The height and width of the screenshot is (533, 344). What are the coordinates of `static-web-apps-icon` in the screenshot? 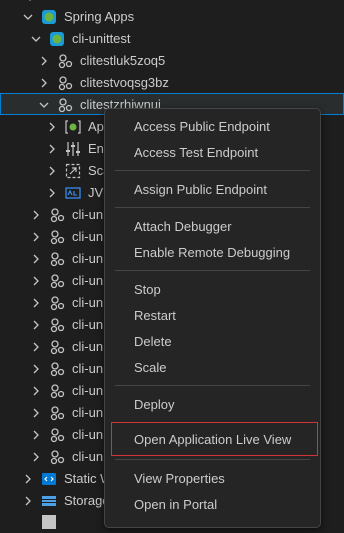 It's located at (49, 479).